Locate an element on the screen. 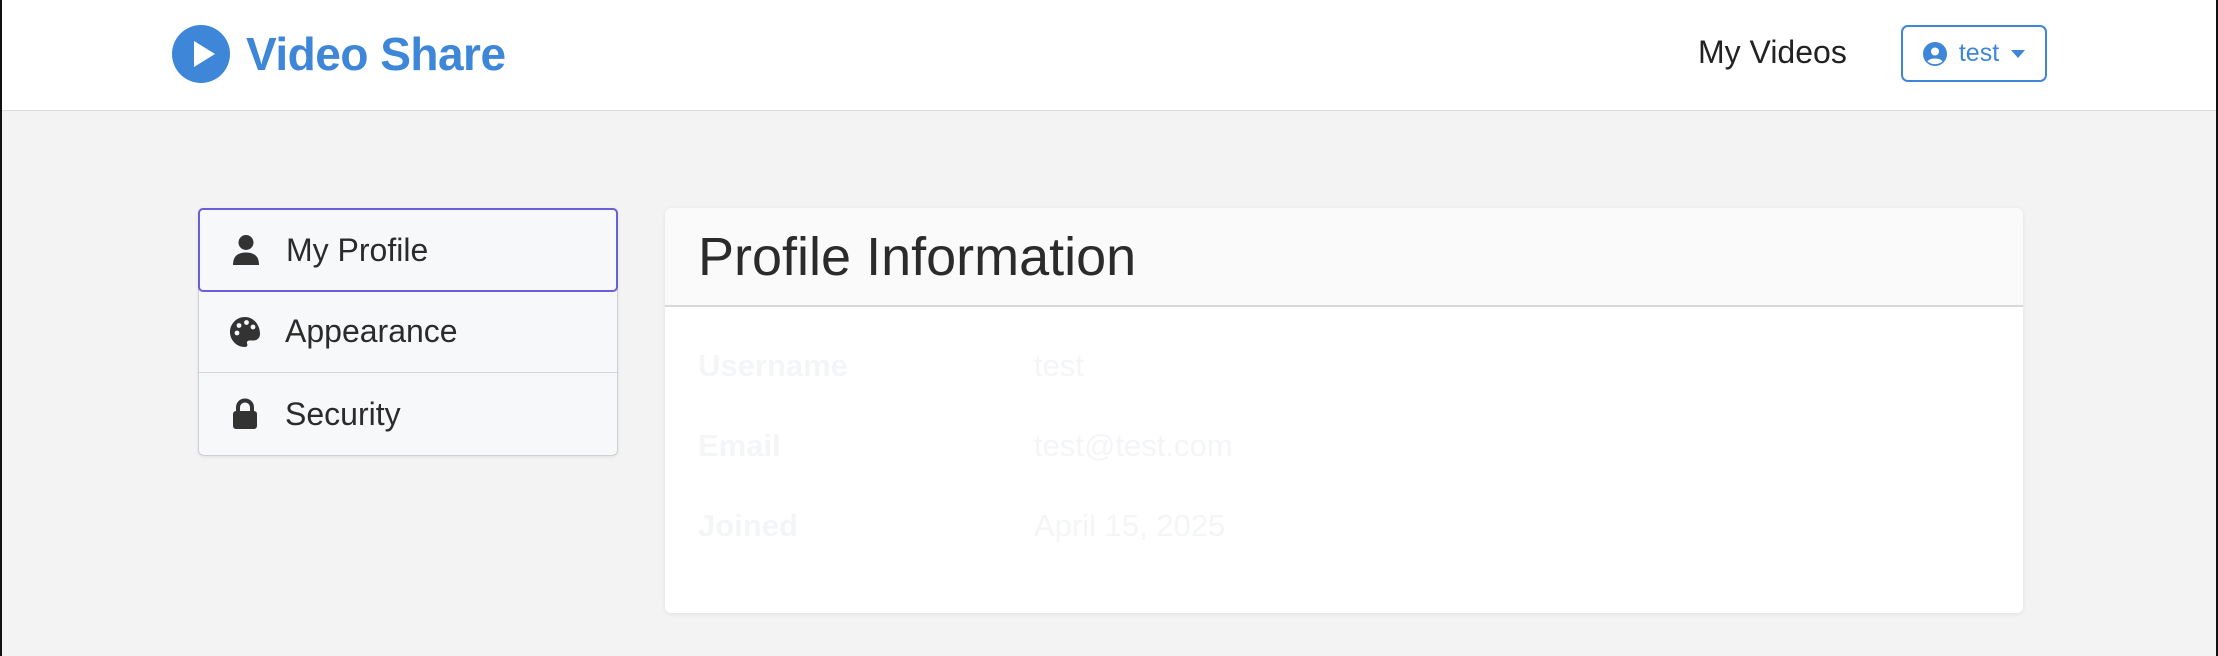 The width and height of the screenshot is (2218, 656). sidebar-item-label: Security is located at coordinates (343, 413).